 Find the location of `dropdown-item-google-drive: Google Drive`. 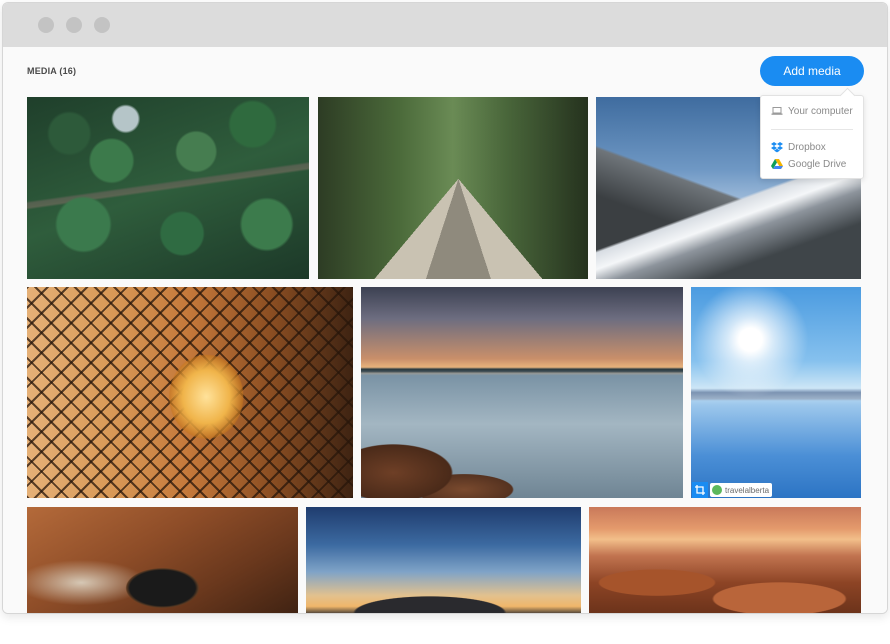

dropdown-item-google-drive: Google Drive is located at coordinates (808, 164).